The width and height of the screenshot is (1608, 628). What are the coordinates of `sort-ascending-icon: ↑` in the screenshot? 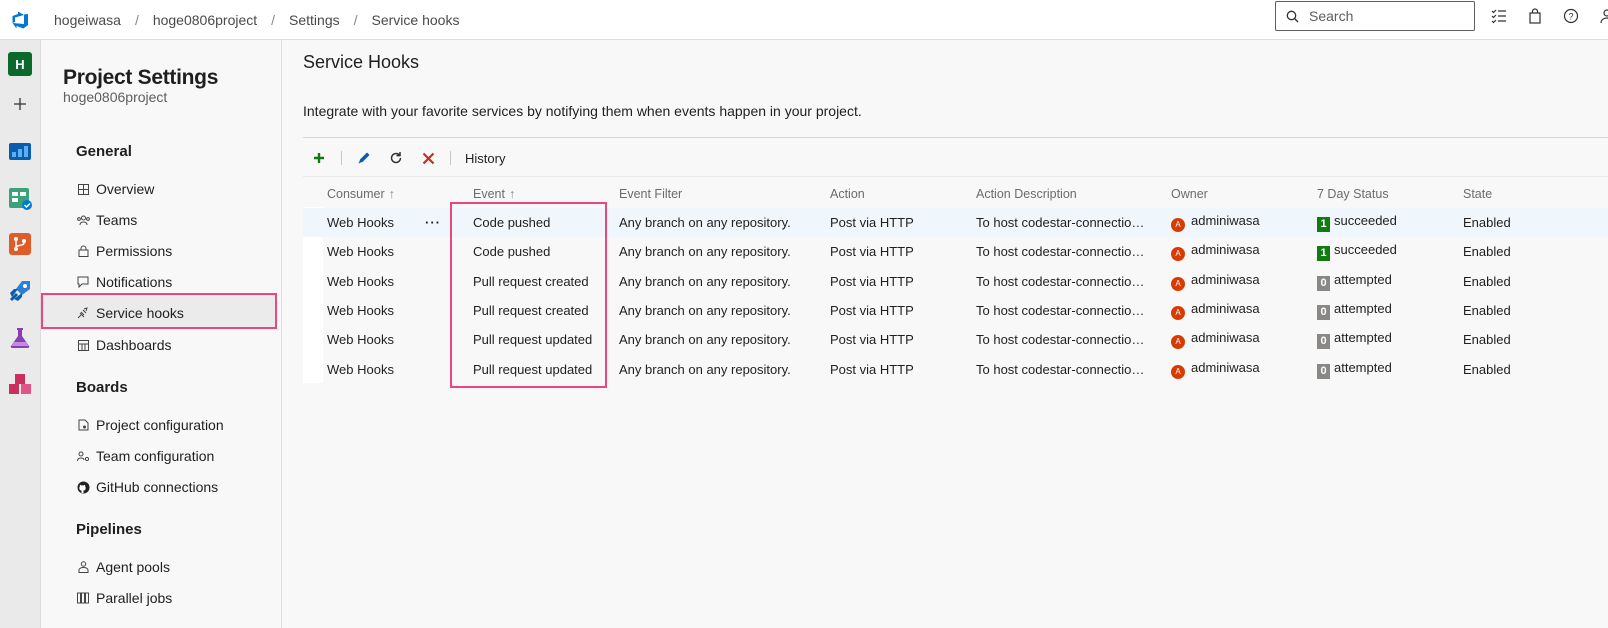 It's located at (391, 194).